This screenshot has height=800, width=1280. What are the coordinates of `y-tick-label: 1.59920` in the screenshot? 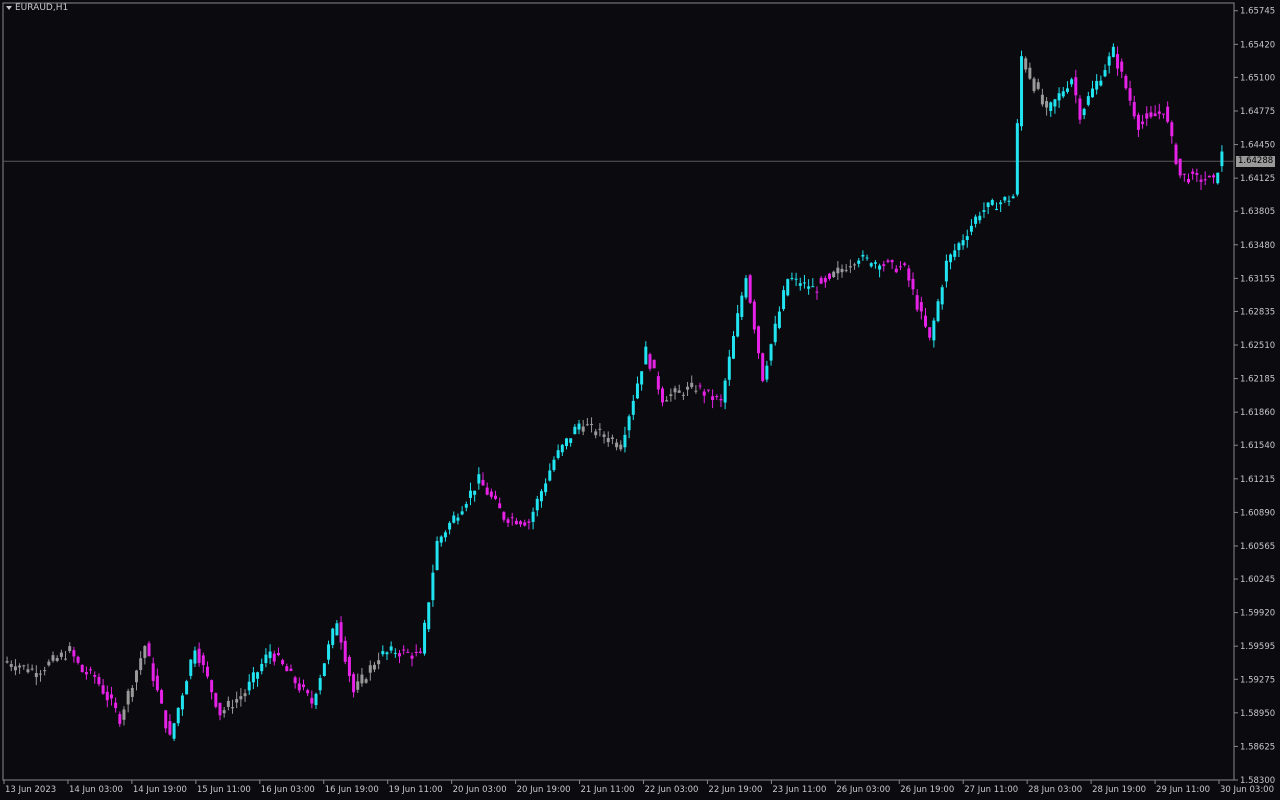 It's located at (1257, 614).